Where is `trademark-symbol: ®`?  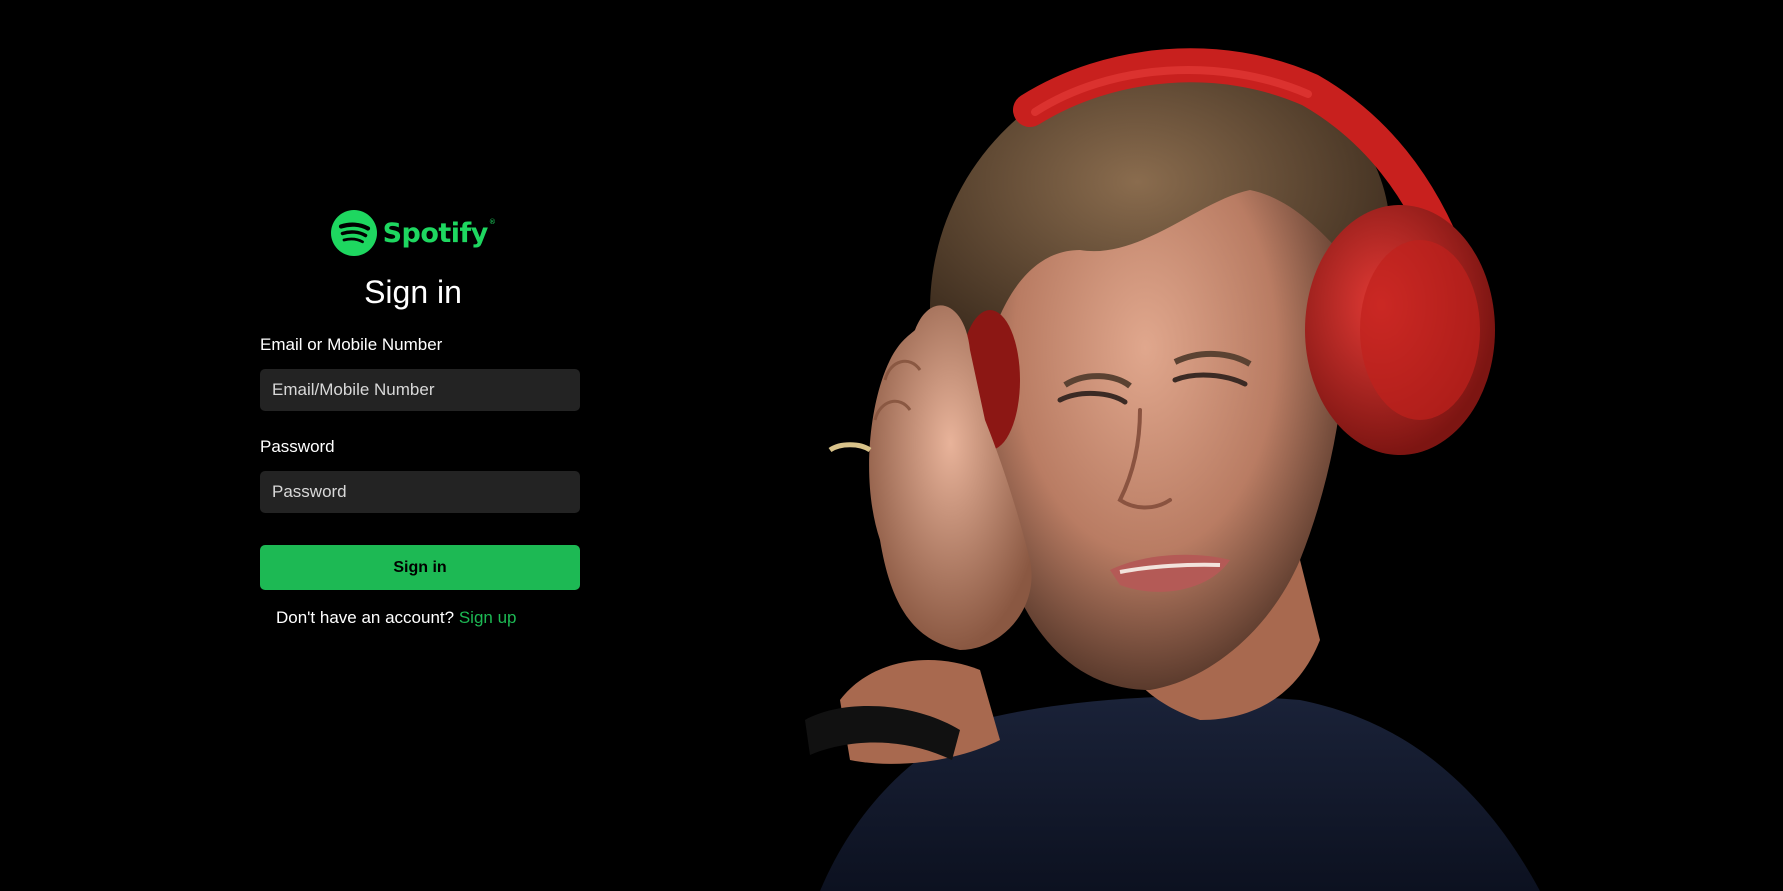
trademark-symbol: ® is located at coordinates (492, 221).